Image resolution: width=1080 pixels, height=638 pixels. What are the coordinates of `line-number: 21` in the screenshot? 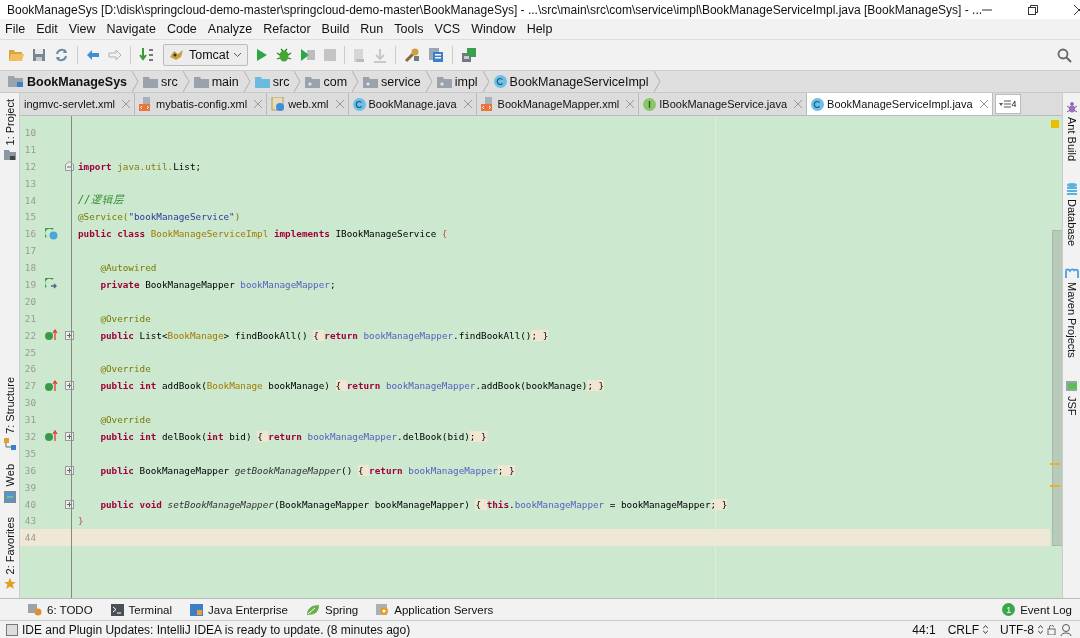 It's located at (29, 318).